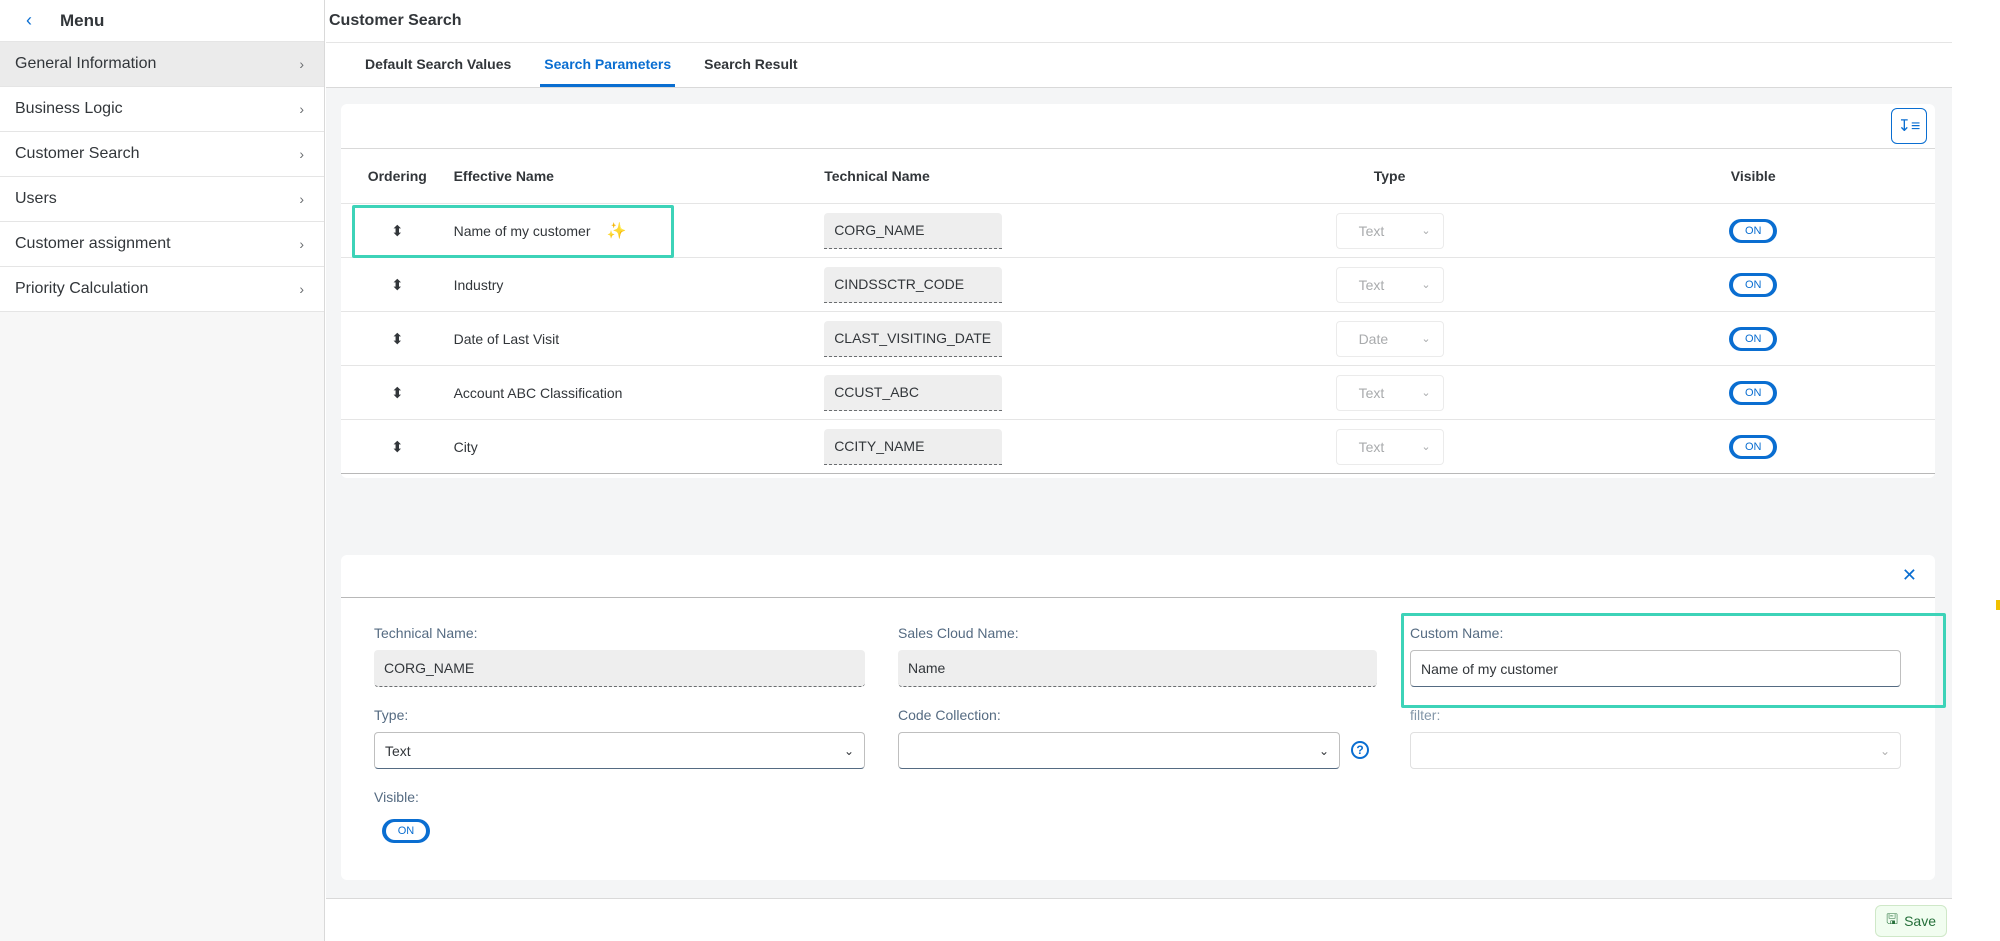 This screenshot has height=941, width=2000. I want to click on chevron-left-icon: ‹, so click(36, 20).